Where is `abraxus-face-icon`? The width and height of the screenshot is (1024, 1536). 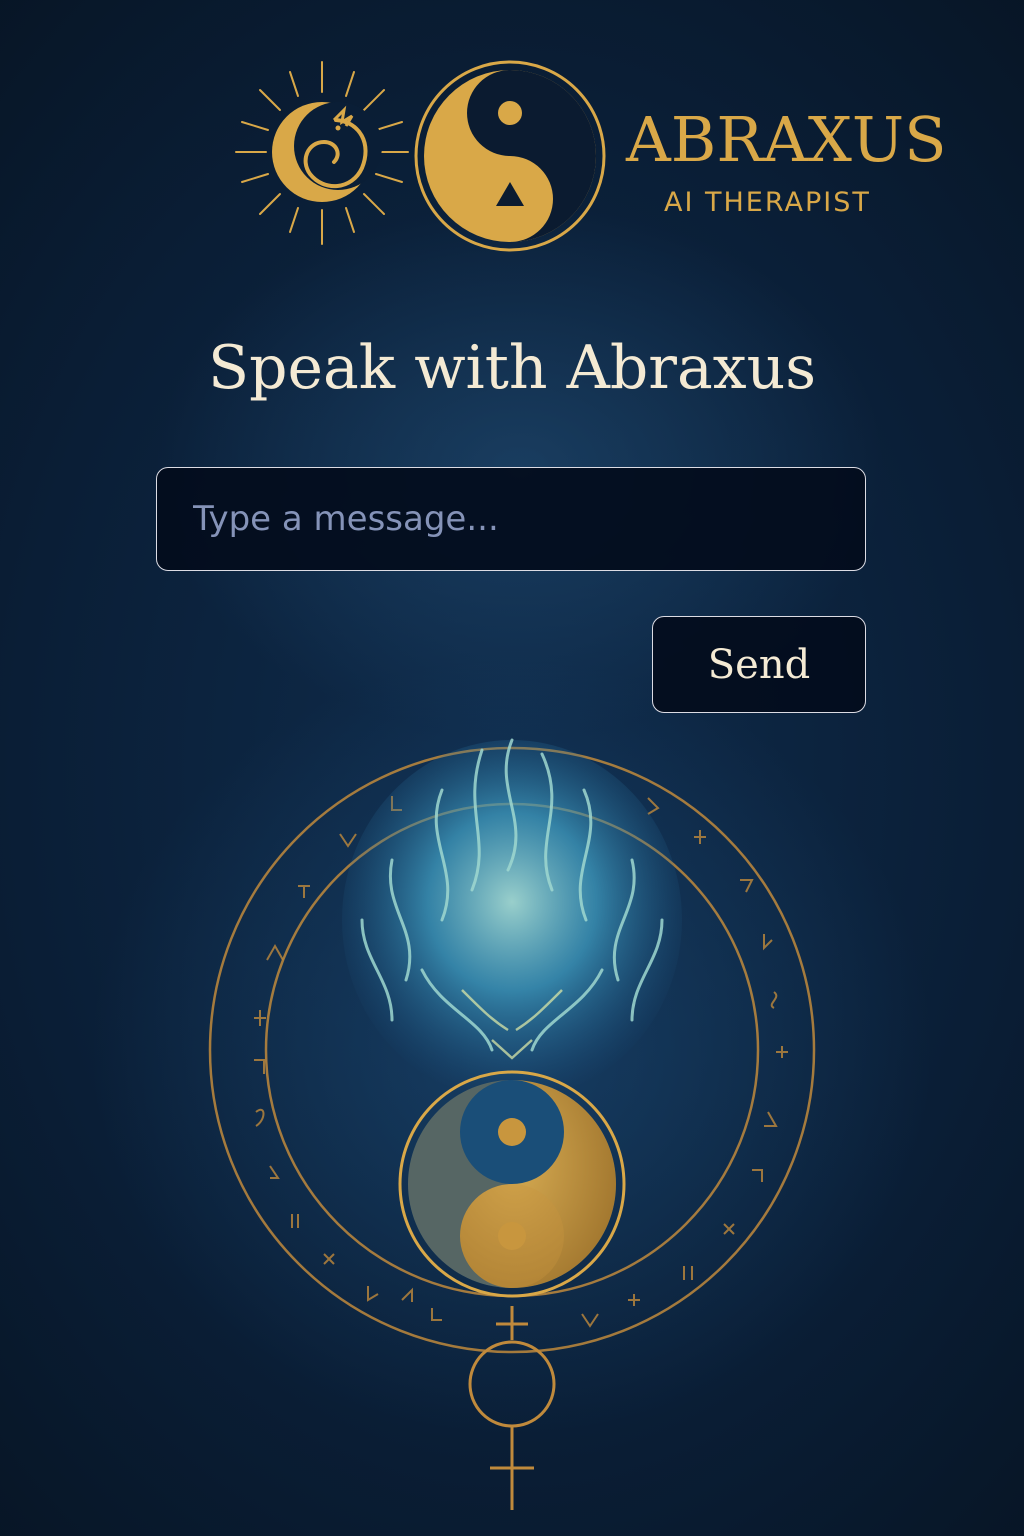
abraxus-face-icon is located at coordinates (512, 919).